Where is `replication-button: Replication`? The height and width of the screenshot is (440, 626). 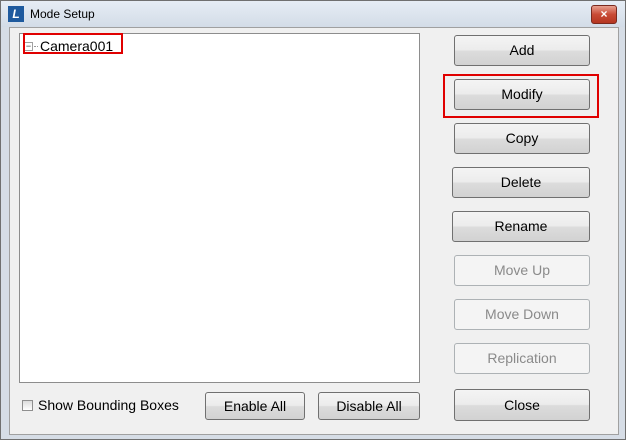 replication-button: Replication is located at coordinates (522, 358).